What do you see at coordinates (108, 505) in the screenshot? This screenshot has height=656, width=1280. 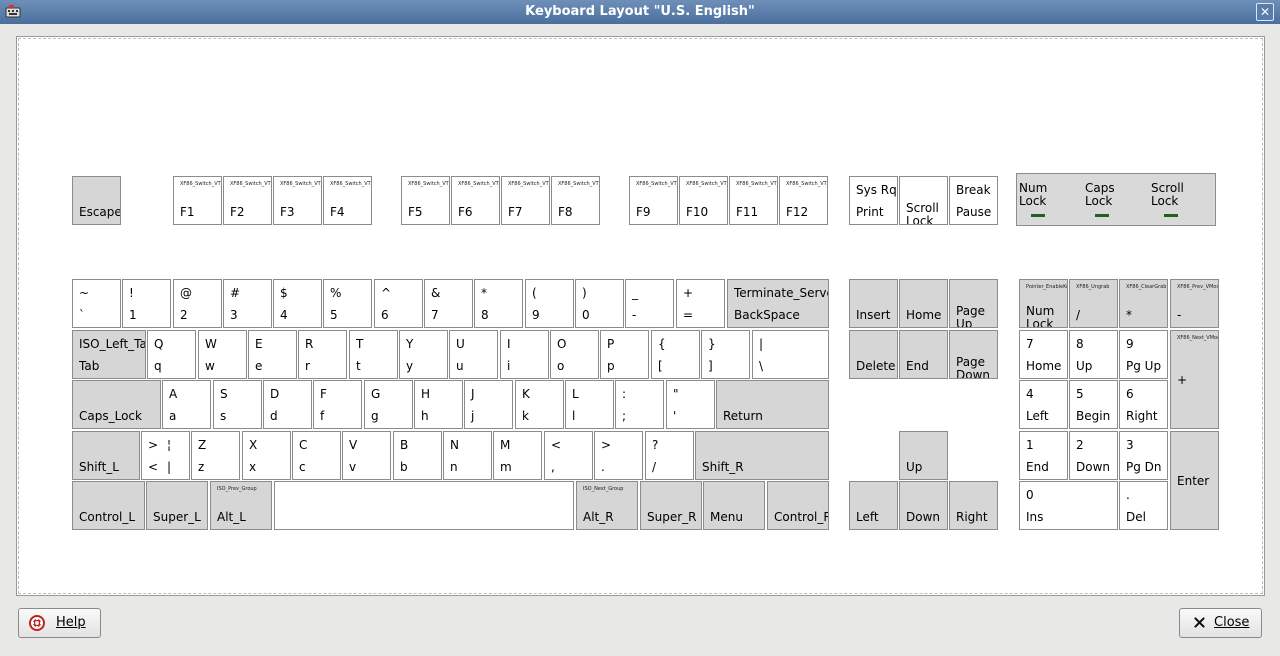 I see `key-control-l: Control_L` at bounding box center [108, 505].